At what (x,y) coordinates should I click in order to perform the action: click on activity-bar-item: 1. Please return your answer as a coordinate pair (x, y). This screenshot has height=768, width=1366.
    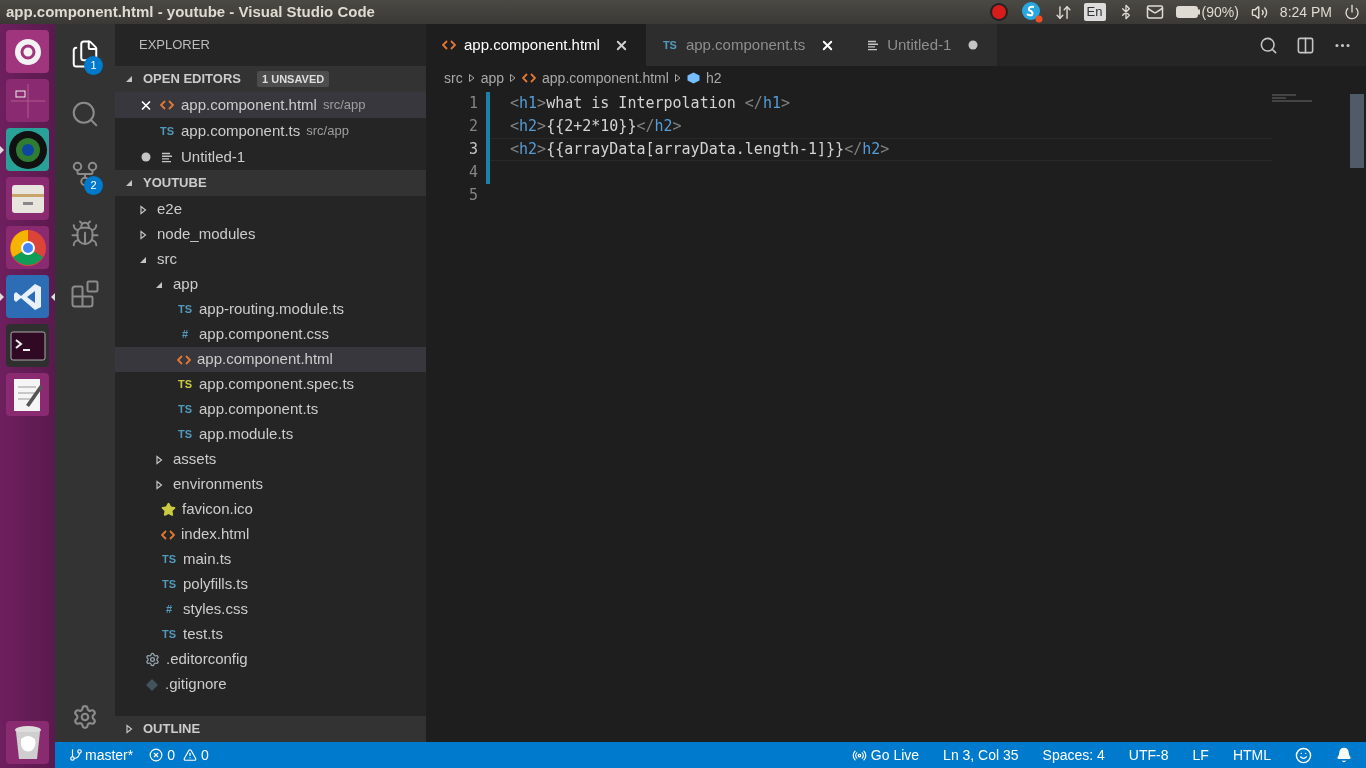
    Looking at the image, I should click on (85, 54).